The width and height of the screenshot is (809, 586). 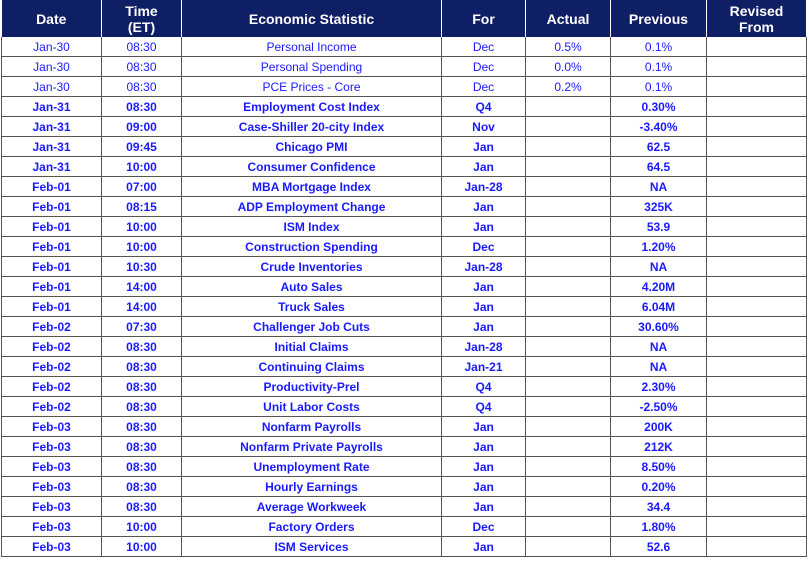 What do you see at coordinates (311, 546) in the screenshot?
I see `cell-stat: ISM Services` at bounding box center [311, 546].